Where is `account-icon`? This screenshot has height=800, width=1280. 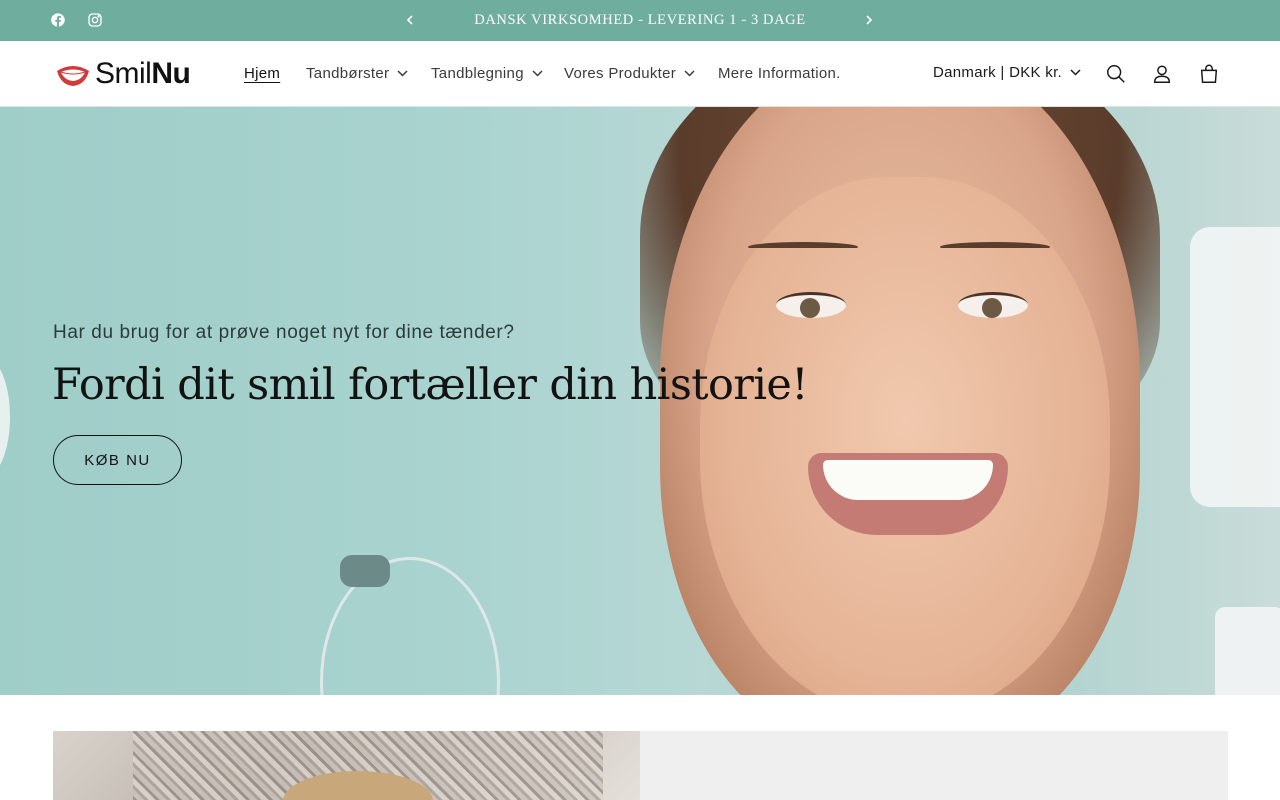 account-icon is located at coordinates (1162, 74).